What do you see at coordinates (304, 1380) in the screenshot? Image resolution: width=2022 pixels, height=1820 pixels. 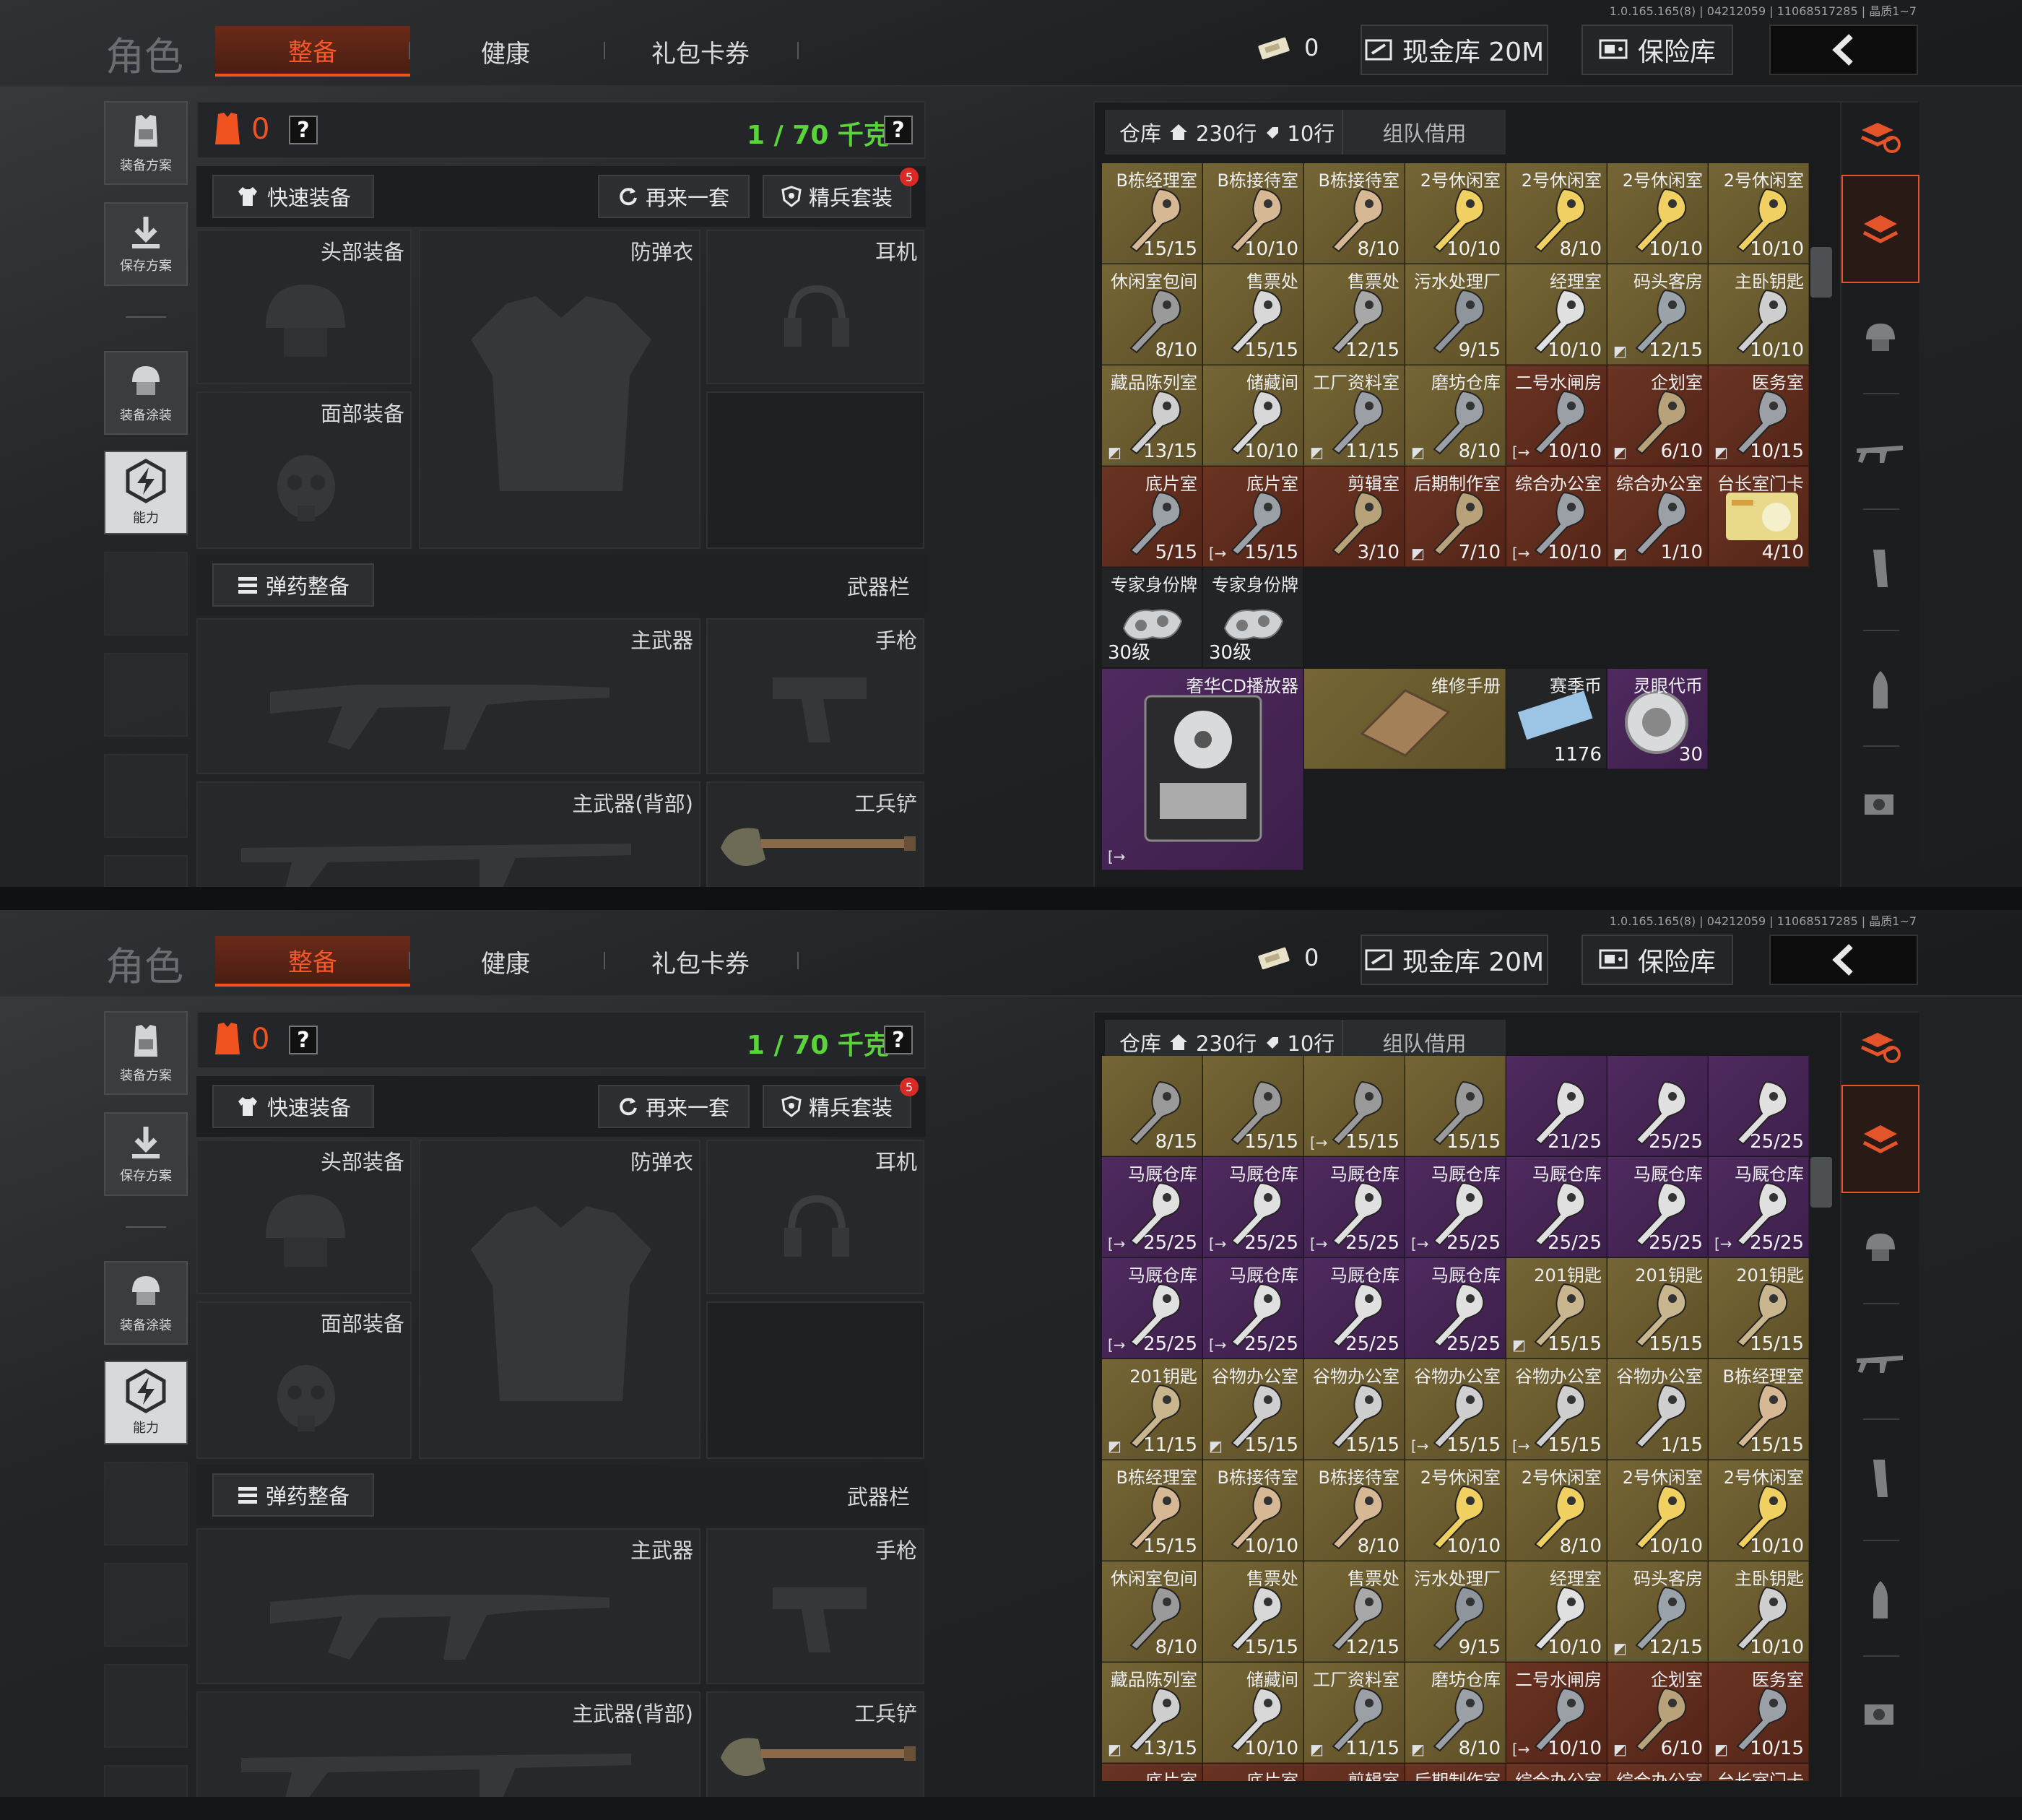 I see `face-slot: 面部装备` at bounding box center [304, 1380].